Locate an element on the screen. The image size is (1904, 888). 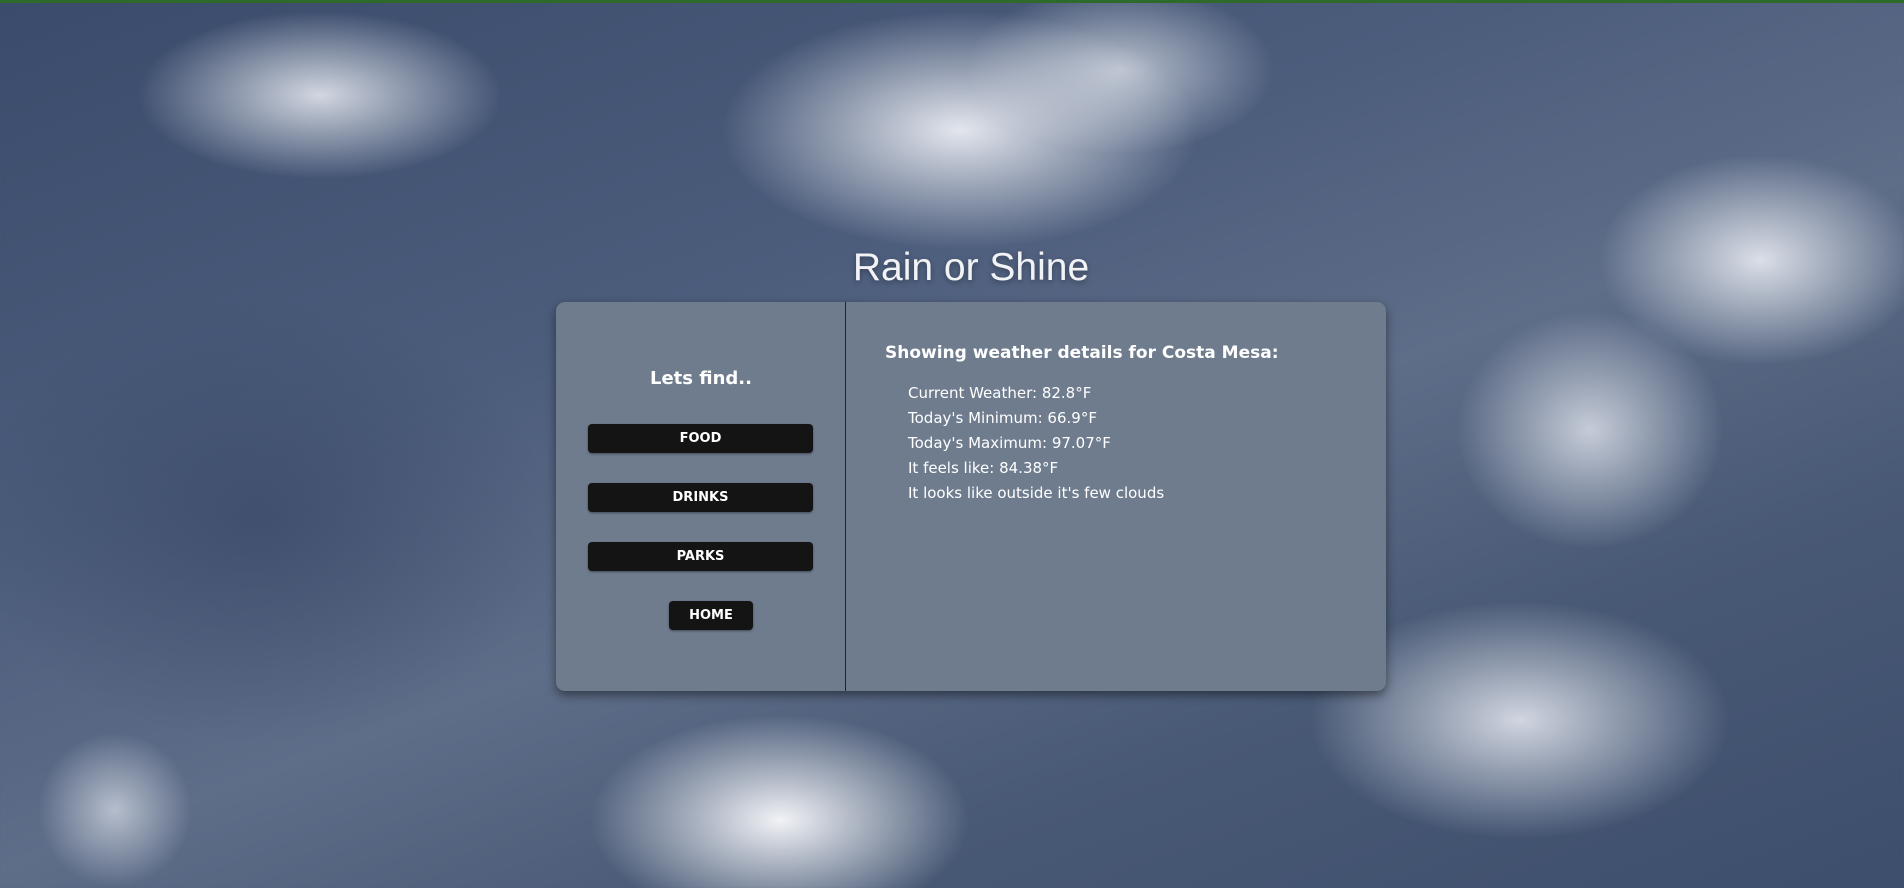
conditions-description: It looks like outside it's few clouds is located at coordinates (1036, 493).